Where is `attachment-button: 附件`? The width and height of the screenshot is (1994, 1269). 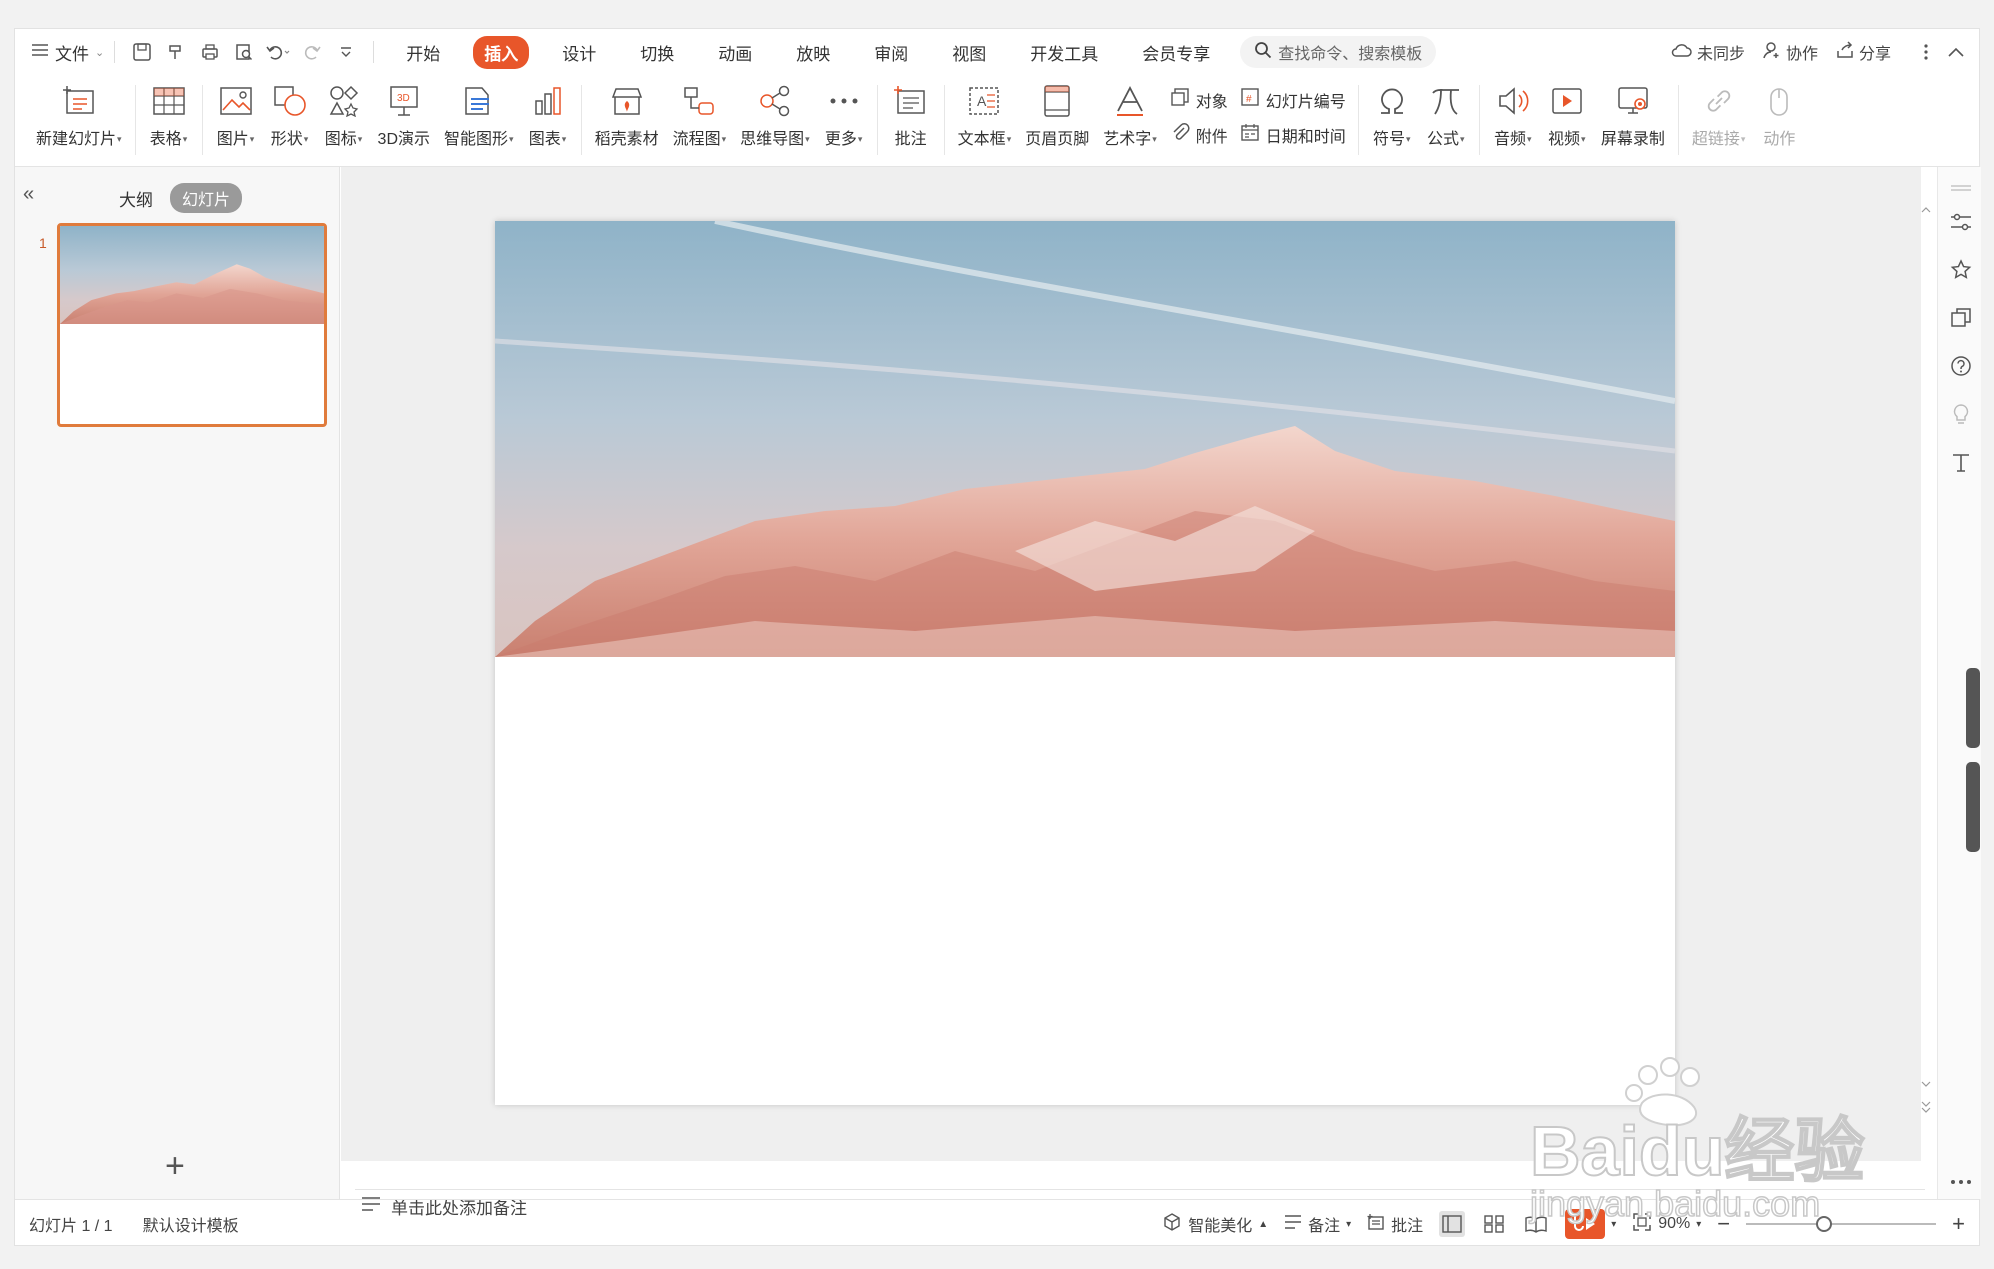 attachment-button: 附件 is located at coordinates (1199, 134).